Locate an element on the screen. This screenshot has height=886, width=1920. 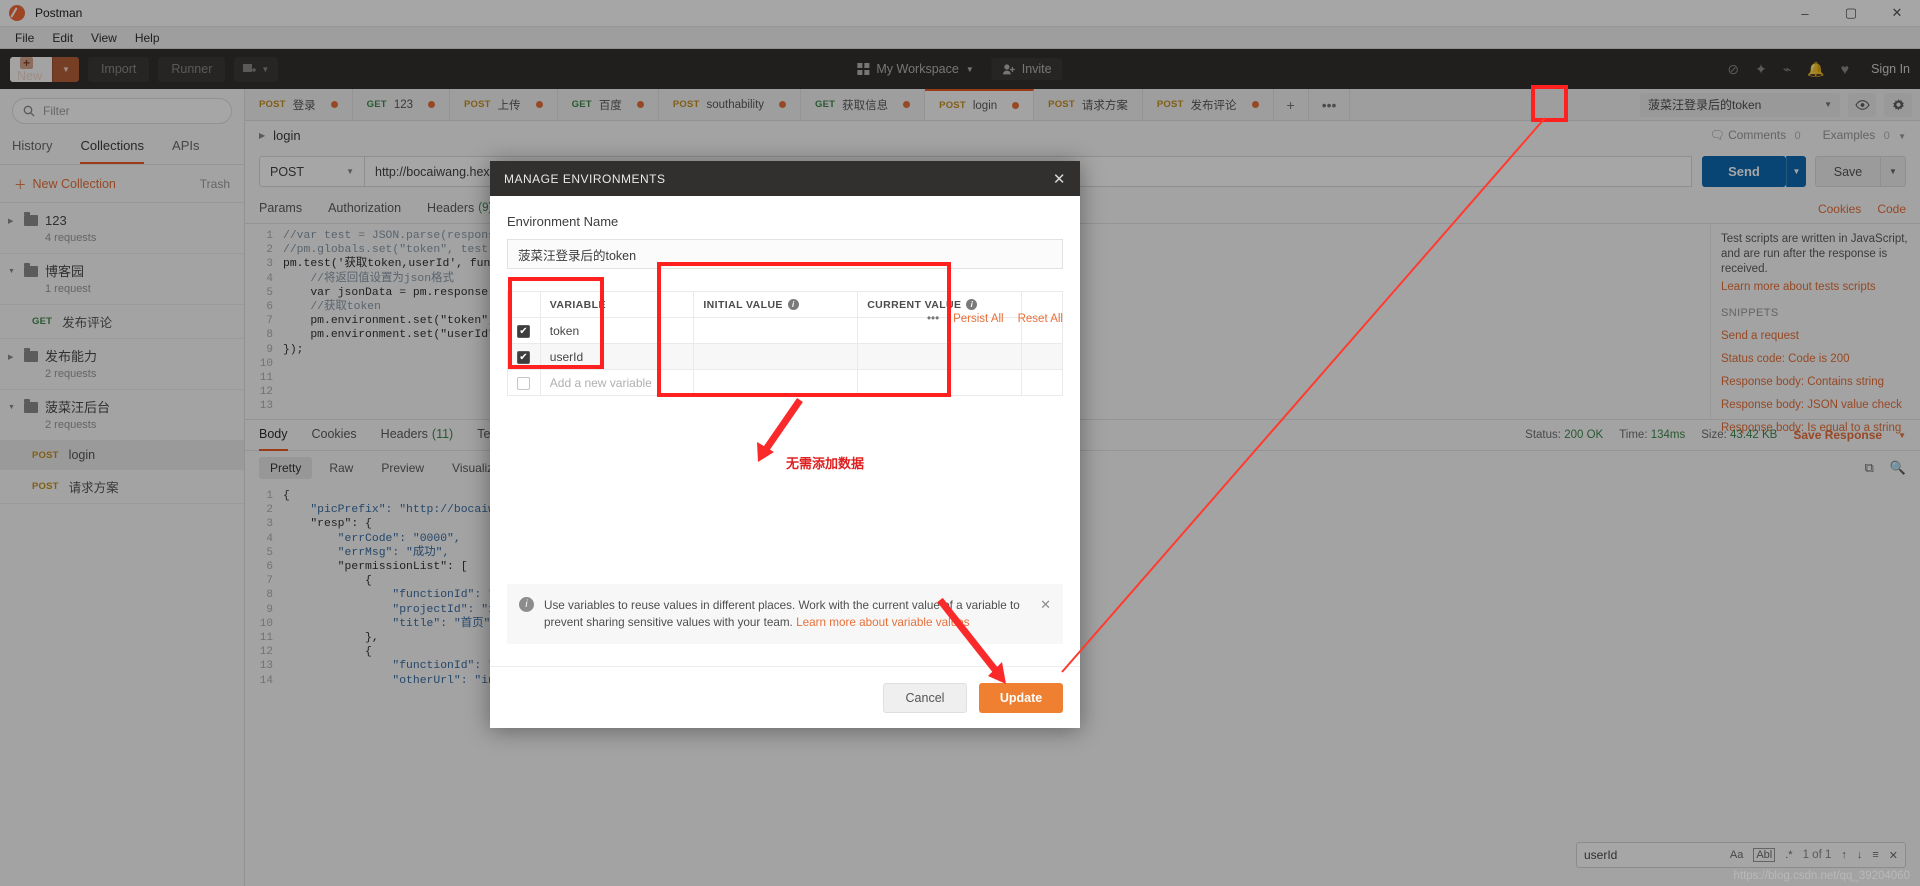
environment-name-label: Environment Name is located at coordinates (563, 221).